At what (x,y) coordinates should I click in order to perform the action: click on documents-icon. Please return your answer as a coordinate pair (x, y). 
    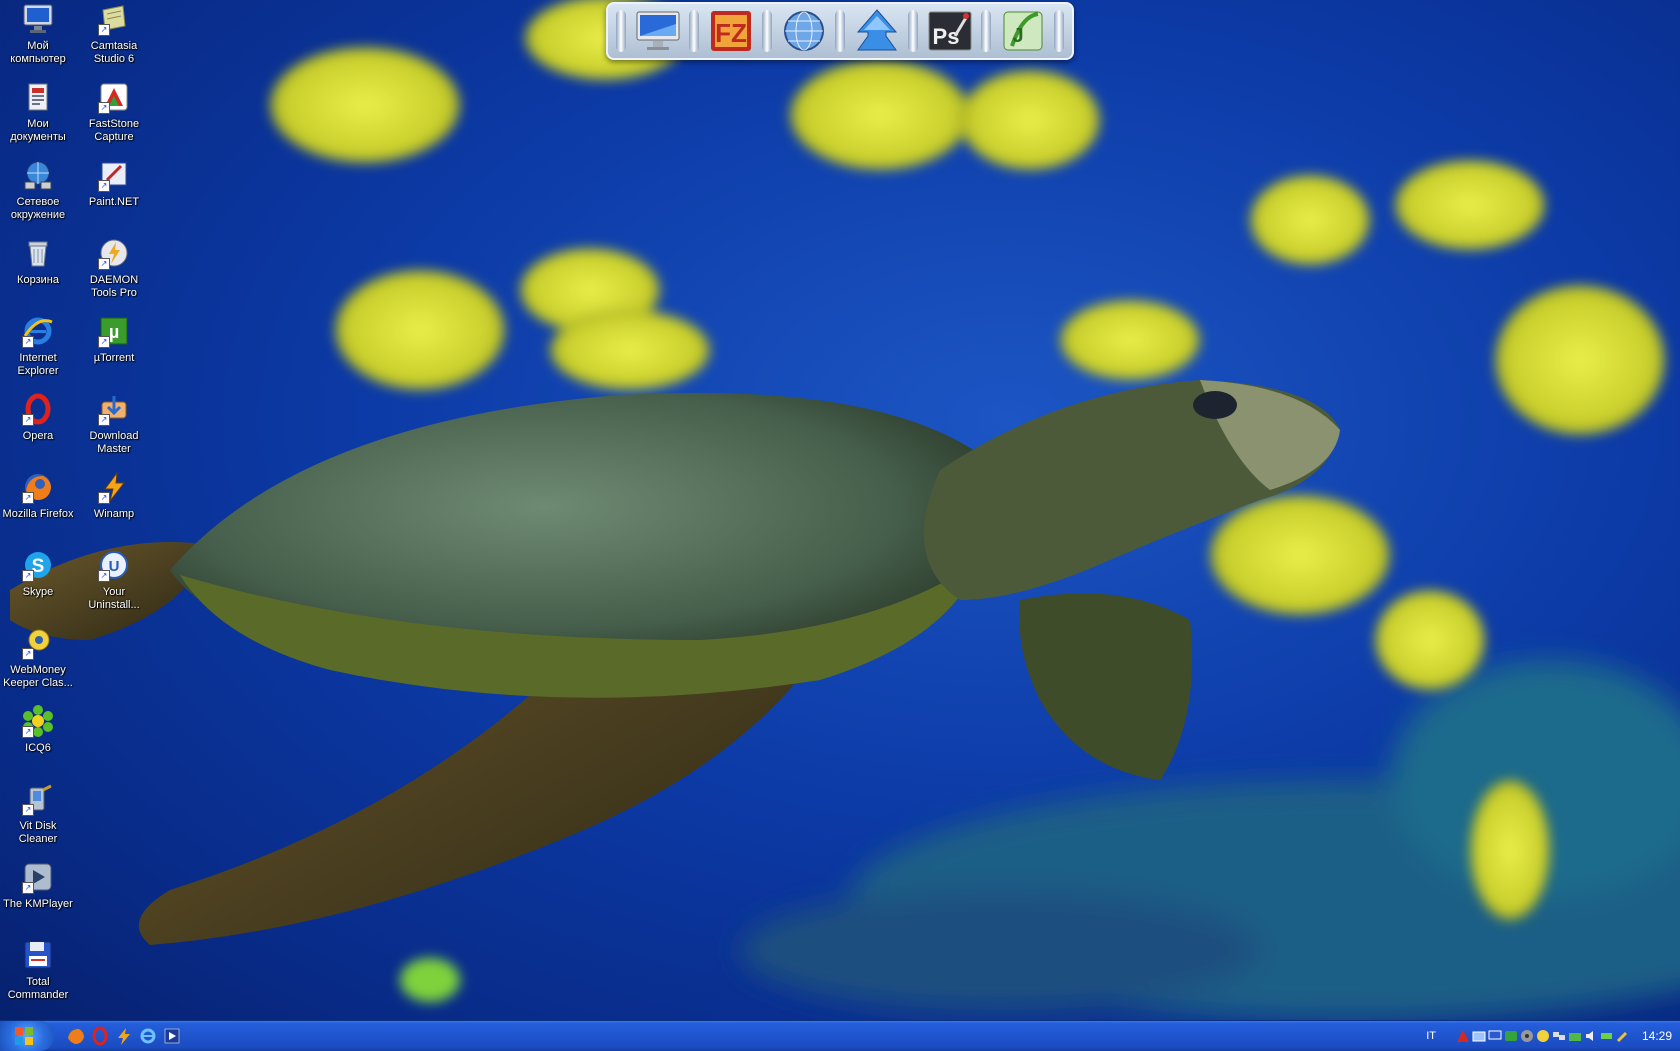
    Looking at the image, I should click on (38, 97).